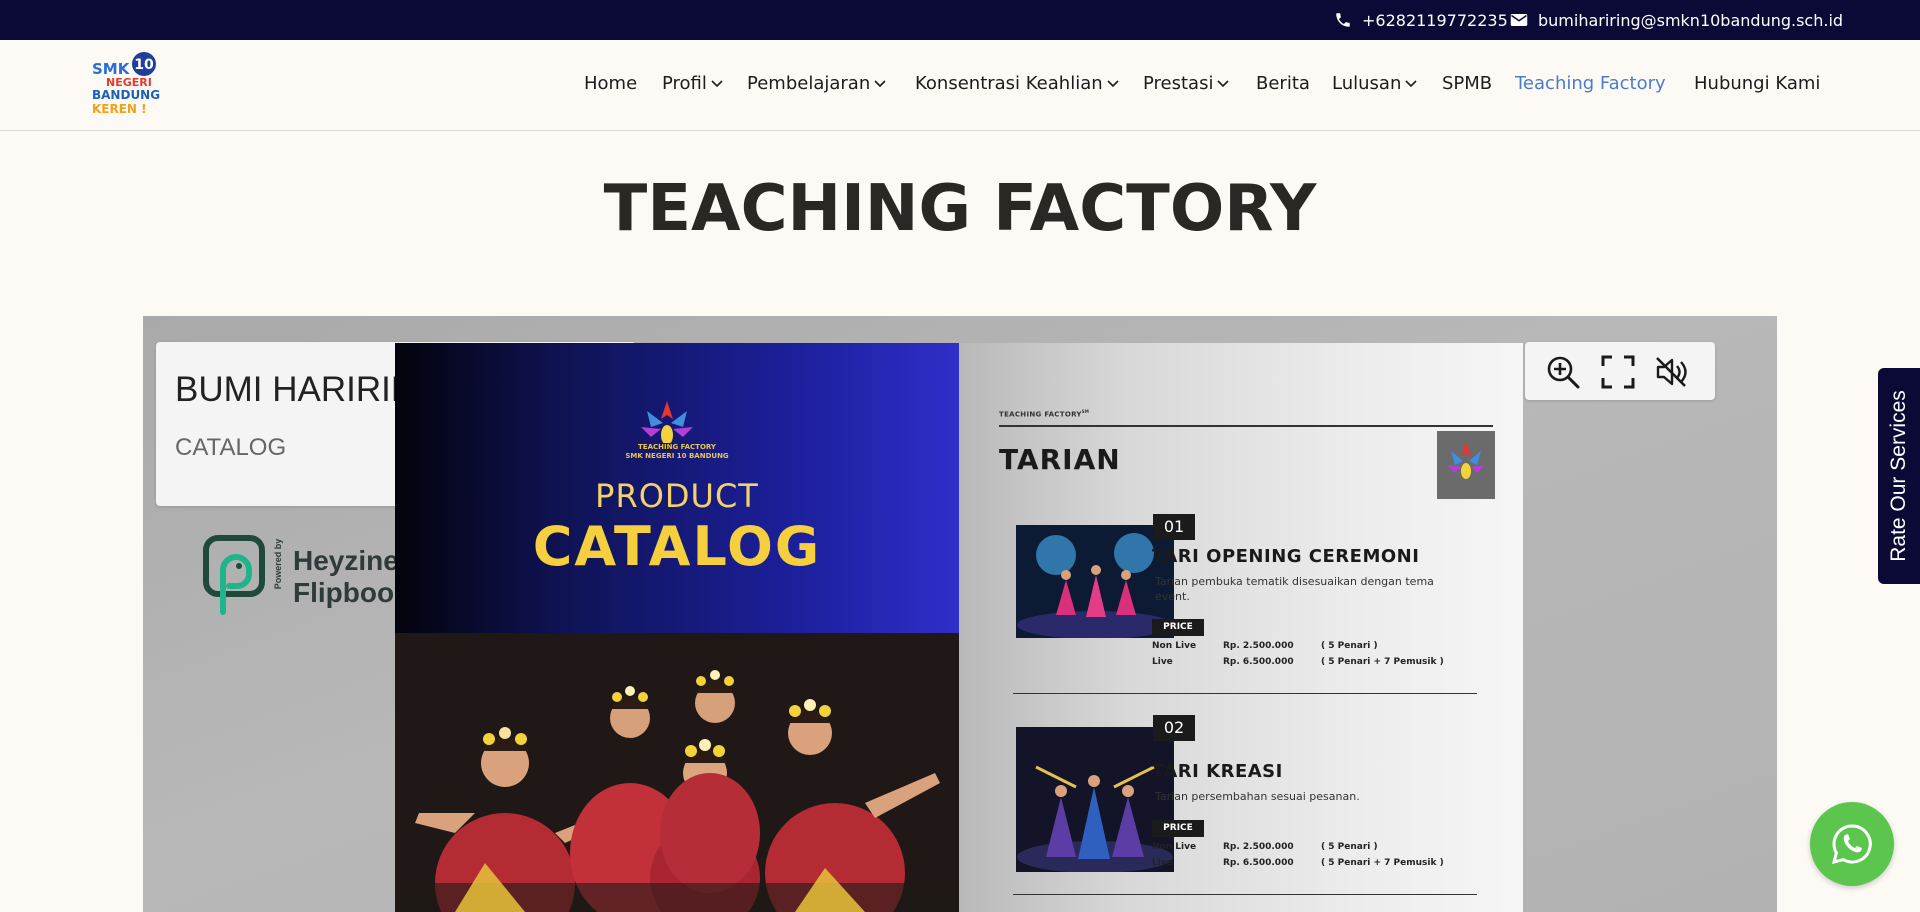 This screenshot has width=1920, height=912. Describe the element at coordinates (126, 95) in the screenshot. I see `logo-bandung: BANDUNG` at that location.